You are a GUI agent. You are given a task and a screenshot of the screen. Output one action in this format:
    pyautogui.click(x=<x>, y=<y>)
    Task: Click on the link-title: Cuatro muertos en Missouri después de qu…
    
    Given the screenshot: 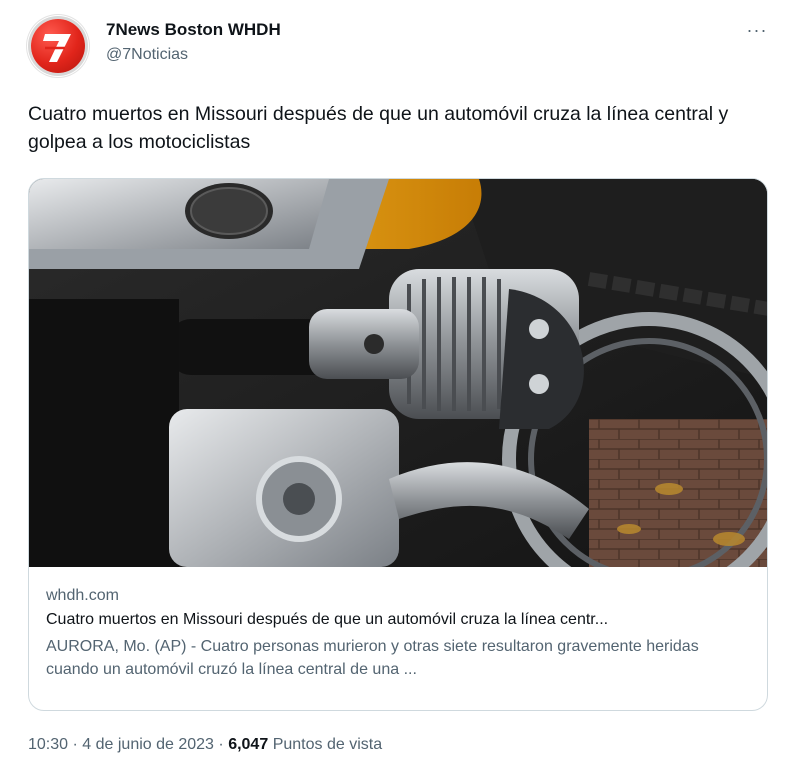 What is the action you would take?
    pyautogui.click(x=327, y=619)
    